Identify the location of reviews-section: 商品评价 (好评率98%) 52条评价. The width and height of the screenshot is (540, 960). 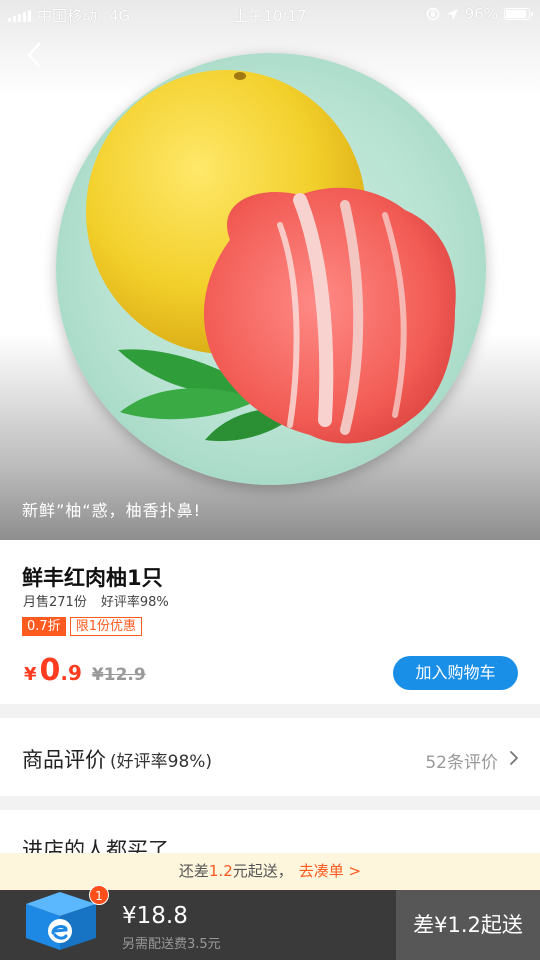
(270, 757).